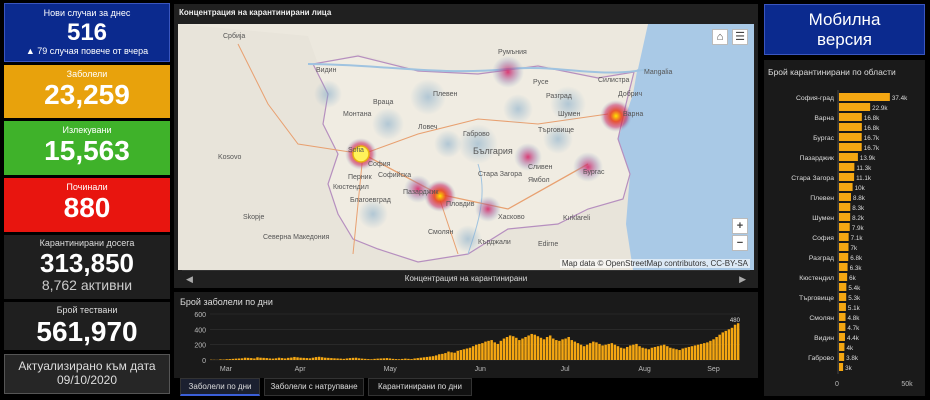 The width and height of the screenshot is (930, 400). I want to click on new-cases-value: 516, so click(87, 32).